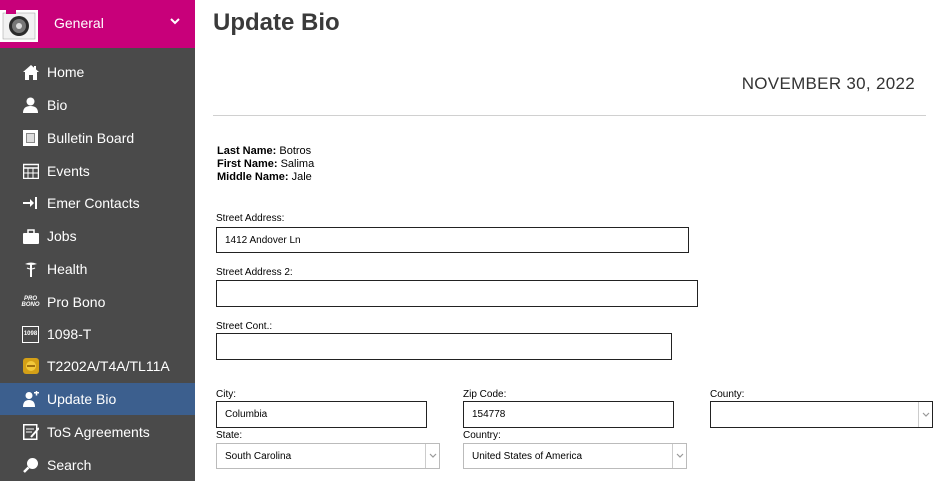  I want to click on street-address-value: 1412 Andover Ln, so click(263, 240).